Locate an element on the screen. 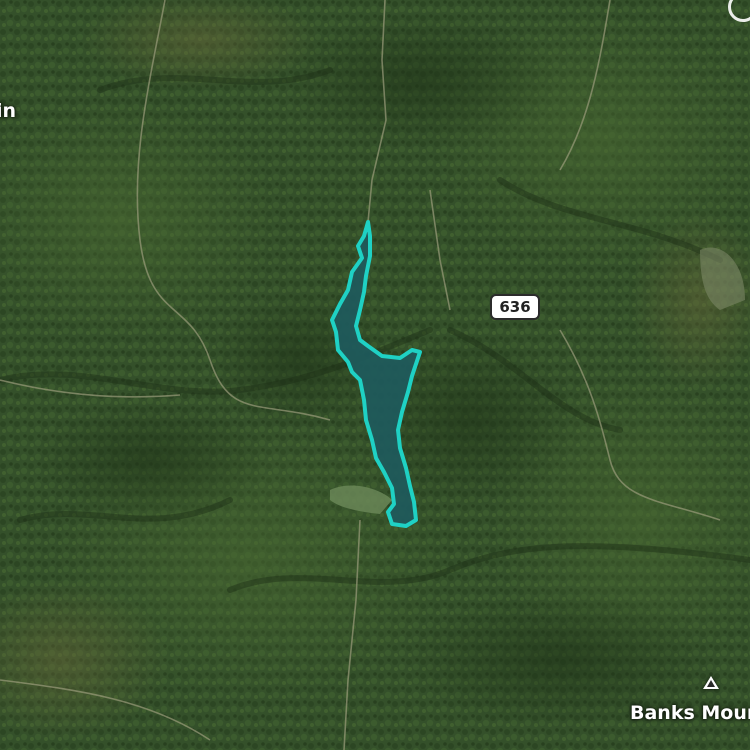 The height and width of the screenshot is (750, 750). place-label-partial: in is located at coordinates (8, 111).